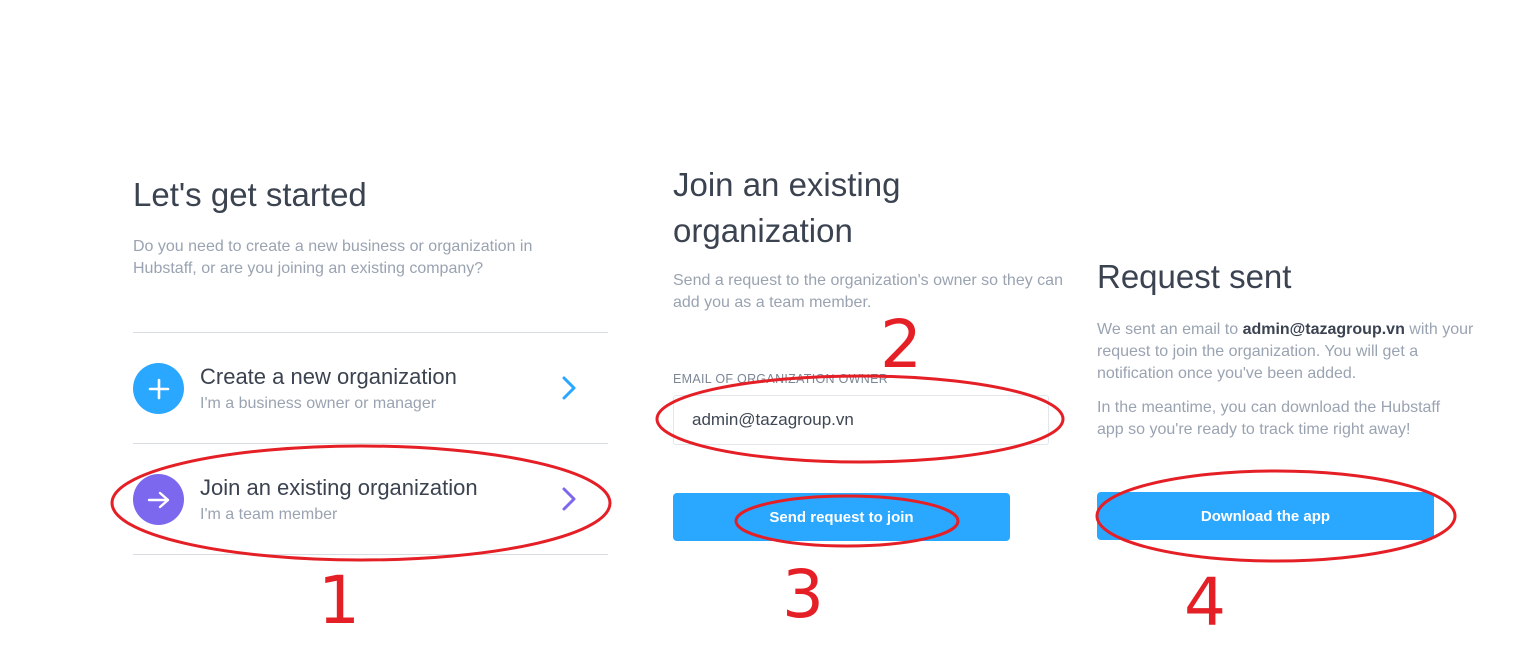 The image size is (1514, 646). I want to click on arrow-right-icon, so click(158, 499).